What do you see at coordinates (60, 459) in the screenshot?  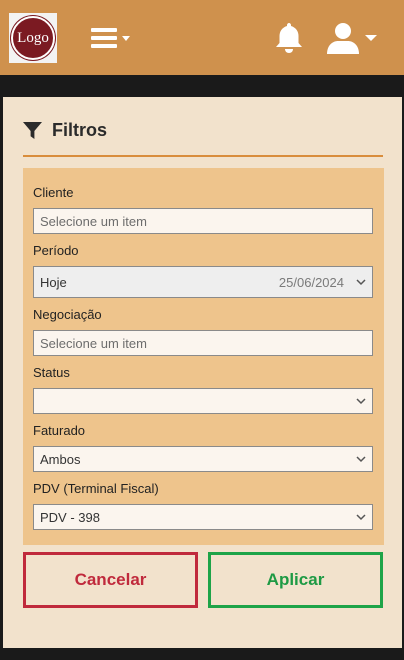 I see `faturado-value: Ambos` at bounding box center [60, 459].